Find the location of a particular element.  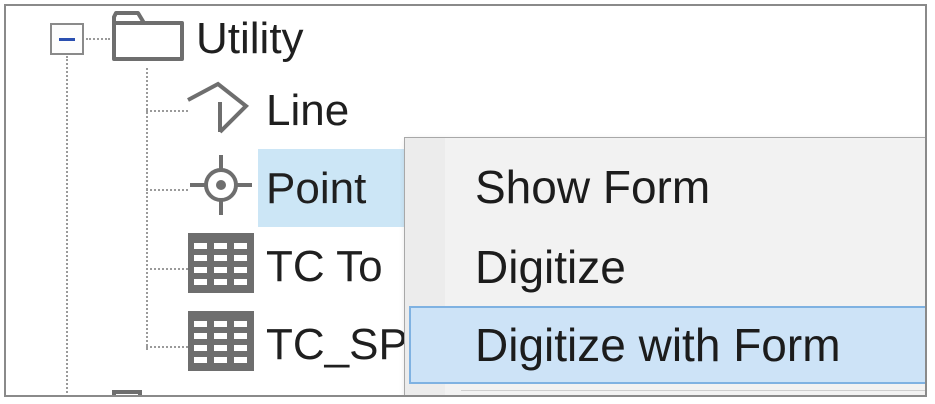

menu-separator is located at coordinates (693, 390).